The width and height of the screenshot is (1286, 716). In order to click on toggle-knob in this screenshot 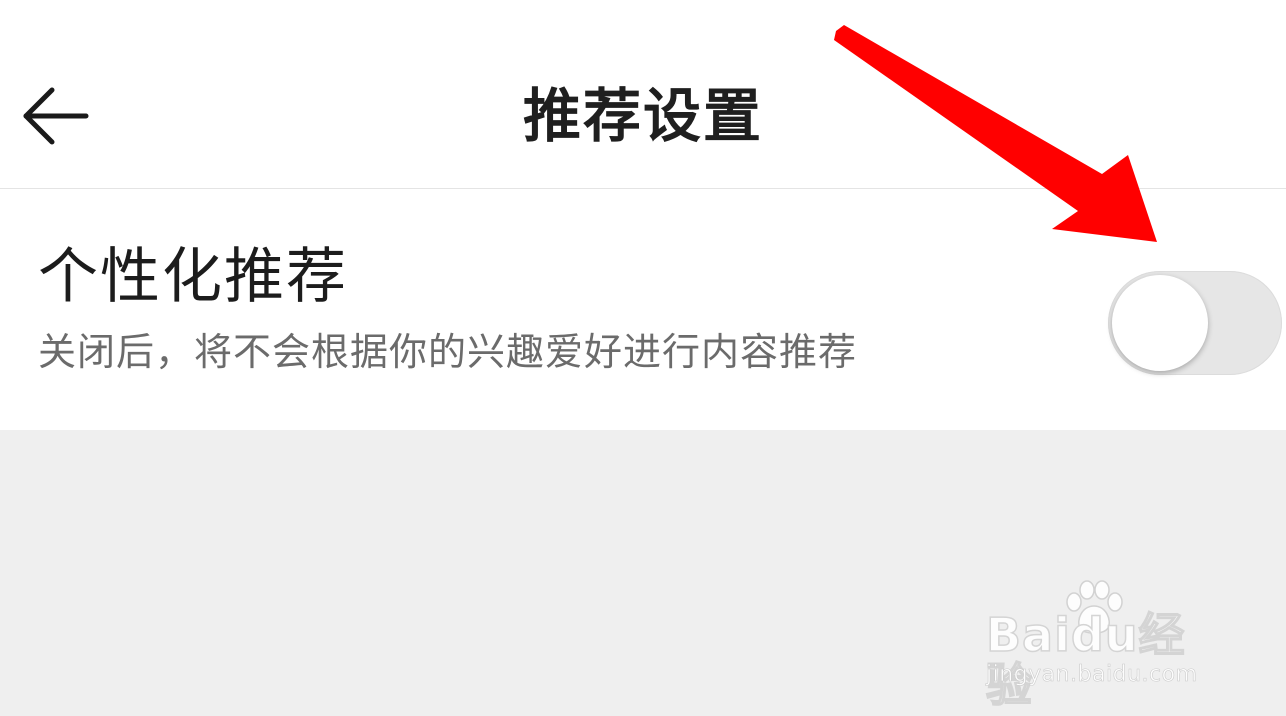, I will do `click(1160, 323)`.